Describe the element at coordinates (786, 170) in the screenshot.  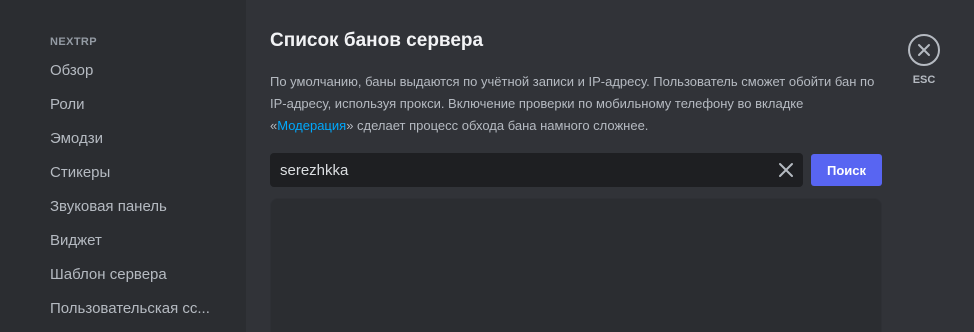
I see `close-icon` at that location.